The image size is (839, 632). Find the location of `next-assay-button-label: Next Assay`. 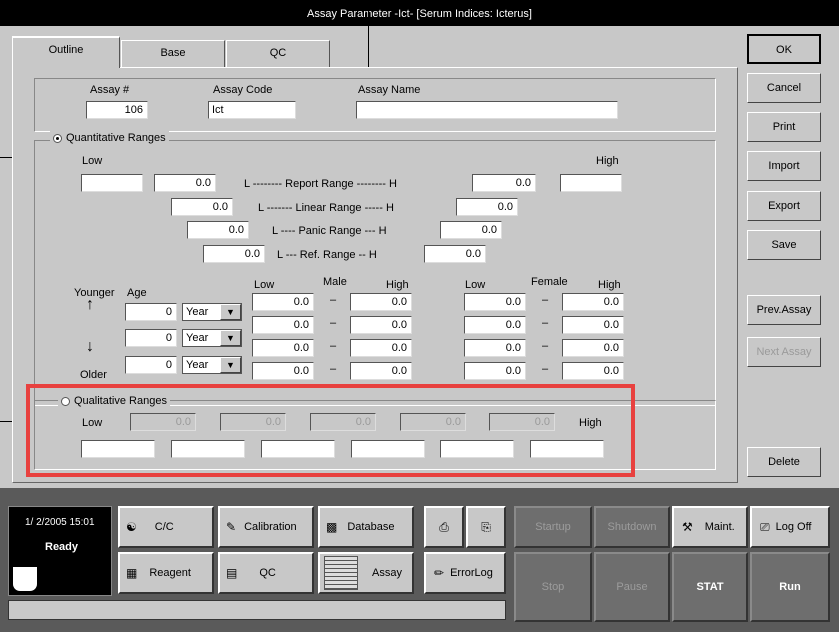

next-assay-button-label: Next Assay is located at coordinates (784, 352).